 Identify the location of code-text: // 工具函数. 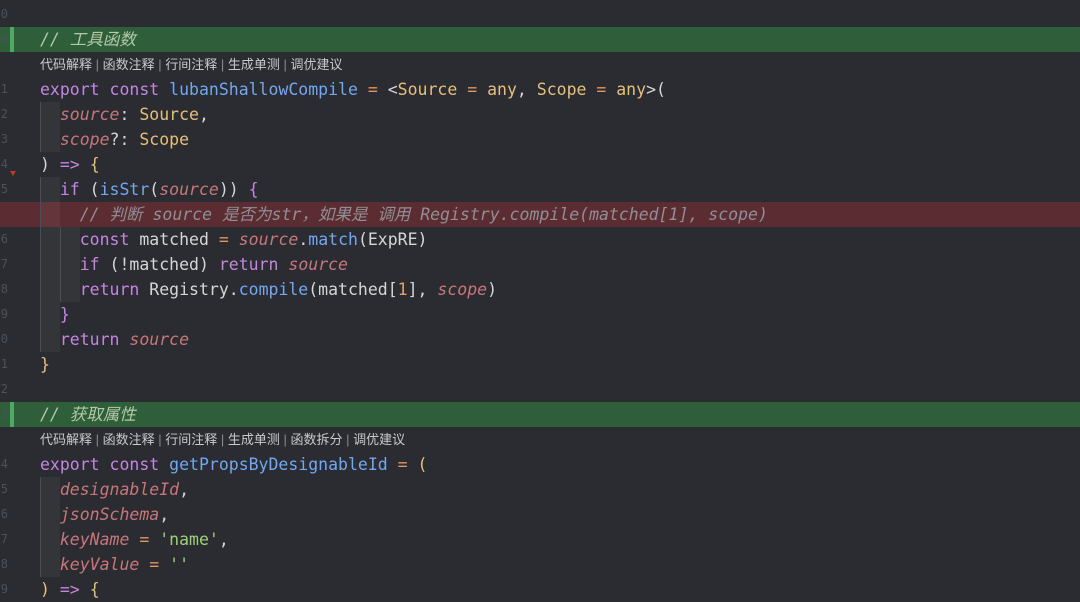
(560, 39).